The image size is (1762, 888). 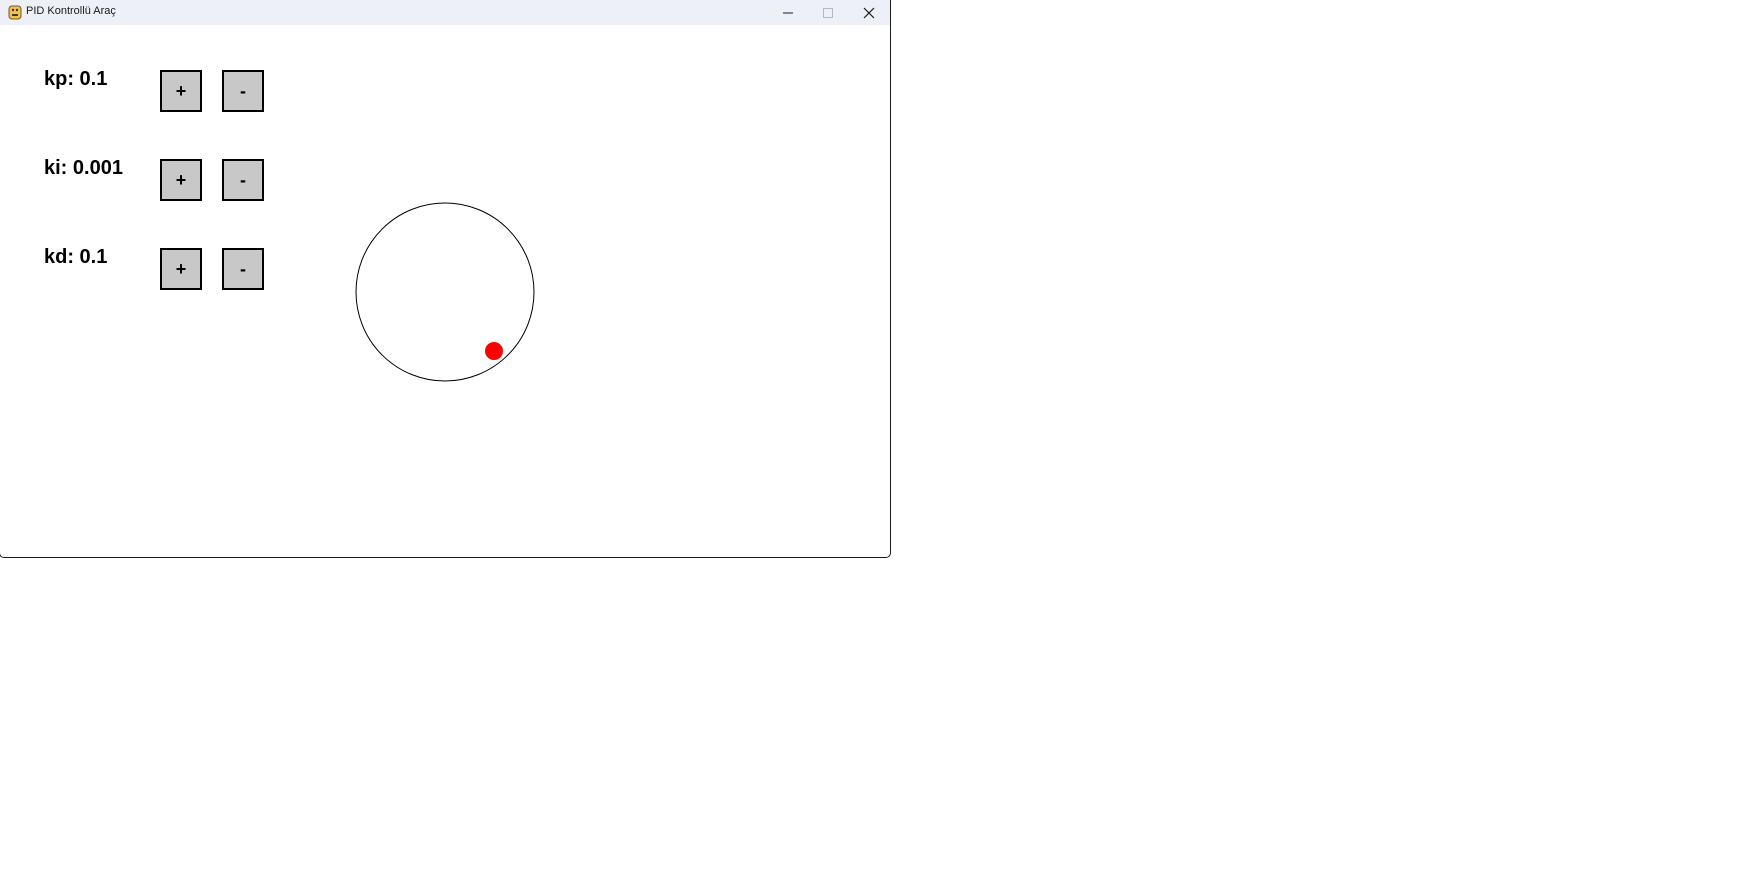 I want to click on minimize-icon, so click(x=788, y=12).